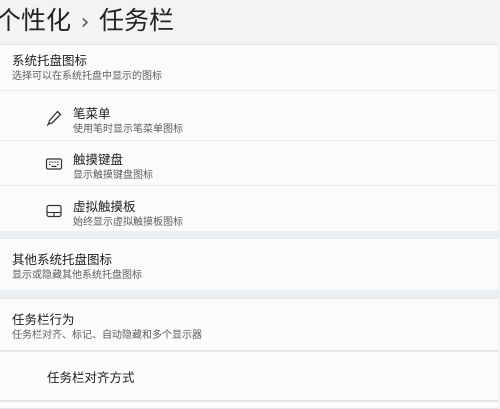 The image size is (500, 409). What do you see at coordinates (249, 324) in the screenshot?
I see `taskbar-behaviors-section: 任务栏行为 任务栏对齐、标记、自动隐藏和多个显示器` at bounding box center [249, 324].